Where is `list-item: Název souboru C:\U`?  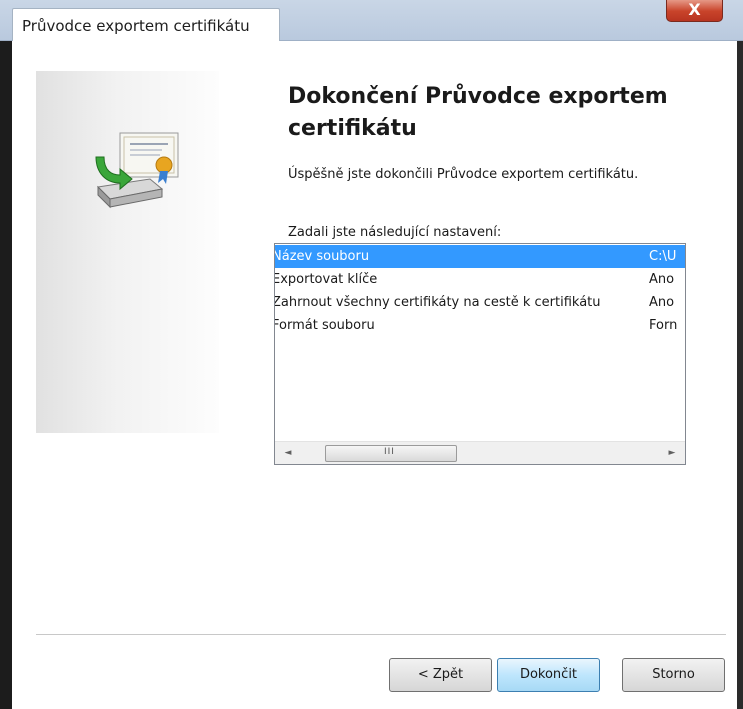
list-item: Název souboru C:\U is located at coordinates (480, 256).